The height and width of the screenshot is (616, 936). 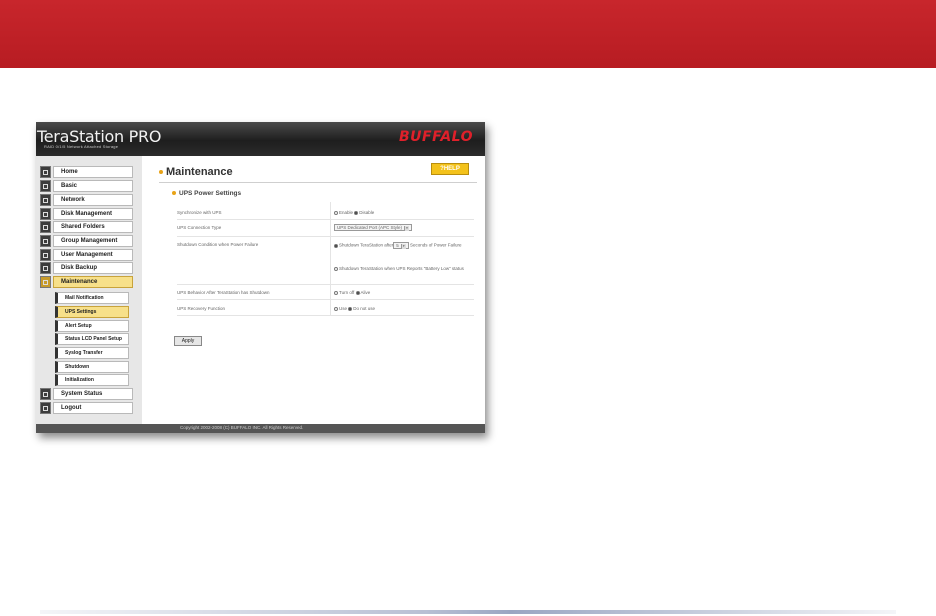 I want to click on folder-icon, so click(x=45, y=227).